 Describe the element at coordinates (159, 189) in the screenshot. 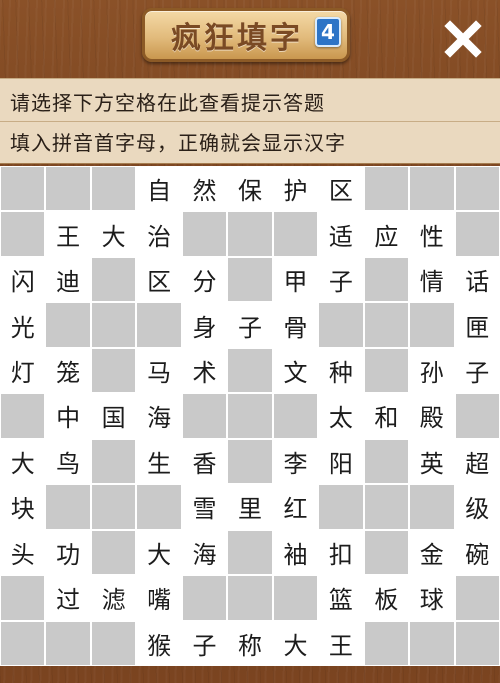

I see `grid-cell-letter: 自` at that location.